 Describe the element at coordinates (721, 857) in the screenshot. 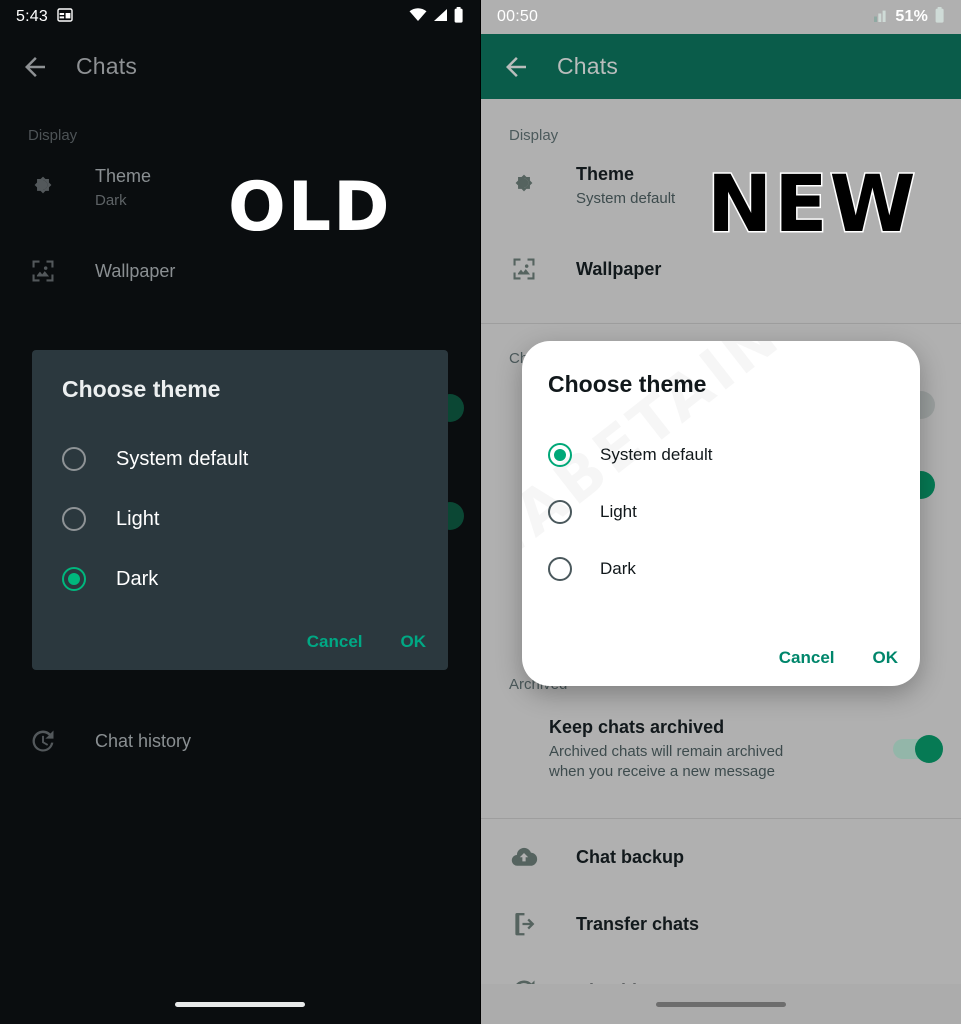

I see `settings-row-chat-backup: Chat backup` at that location.